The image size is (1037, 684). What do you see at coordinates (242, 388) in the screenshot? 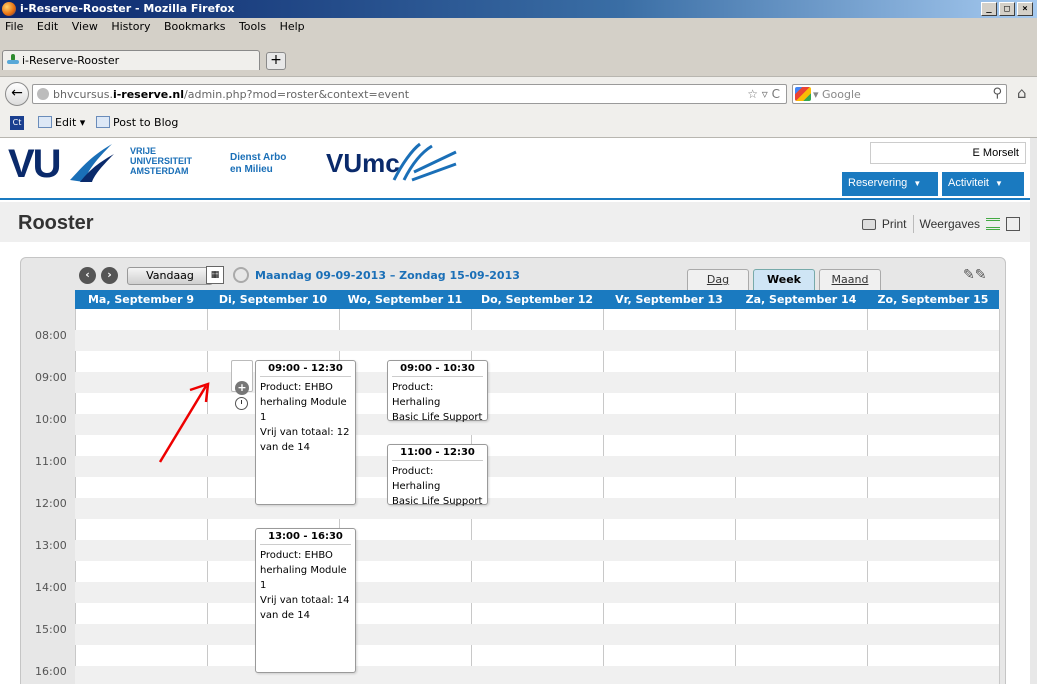
I see `add-icon: +` at bounding box center [242, 388].